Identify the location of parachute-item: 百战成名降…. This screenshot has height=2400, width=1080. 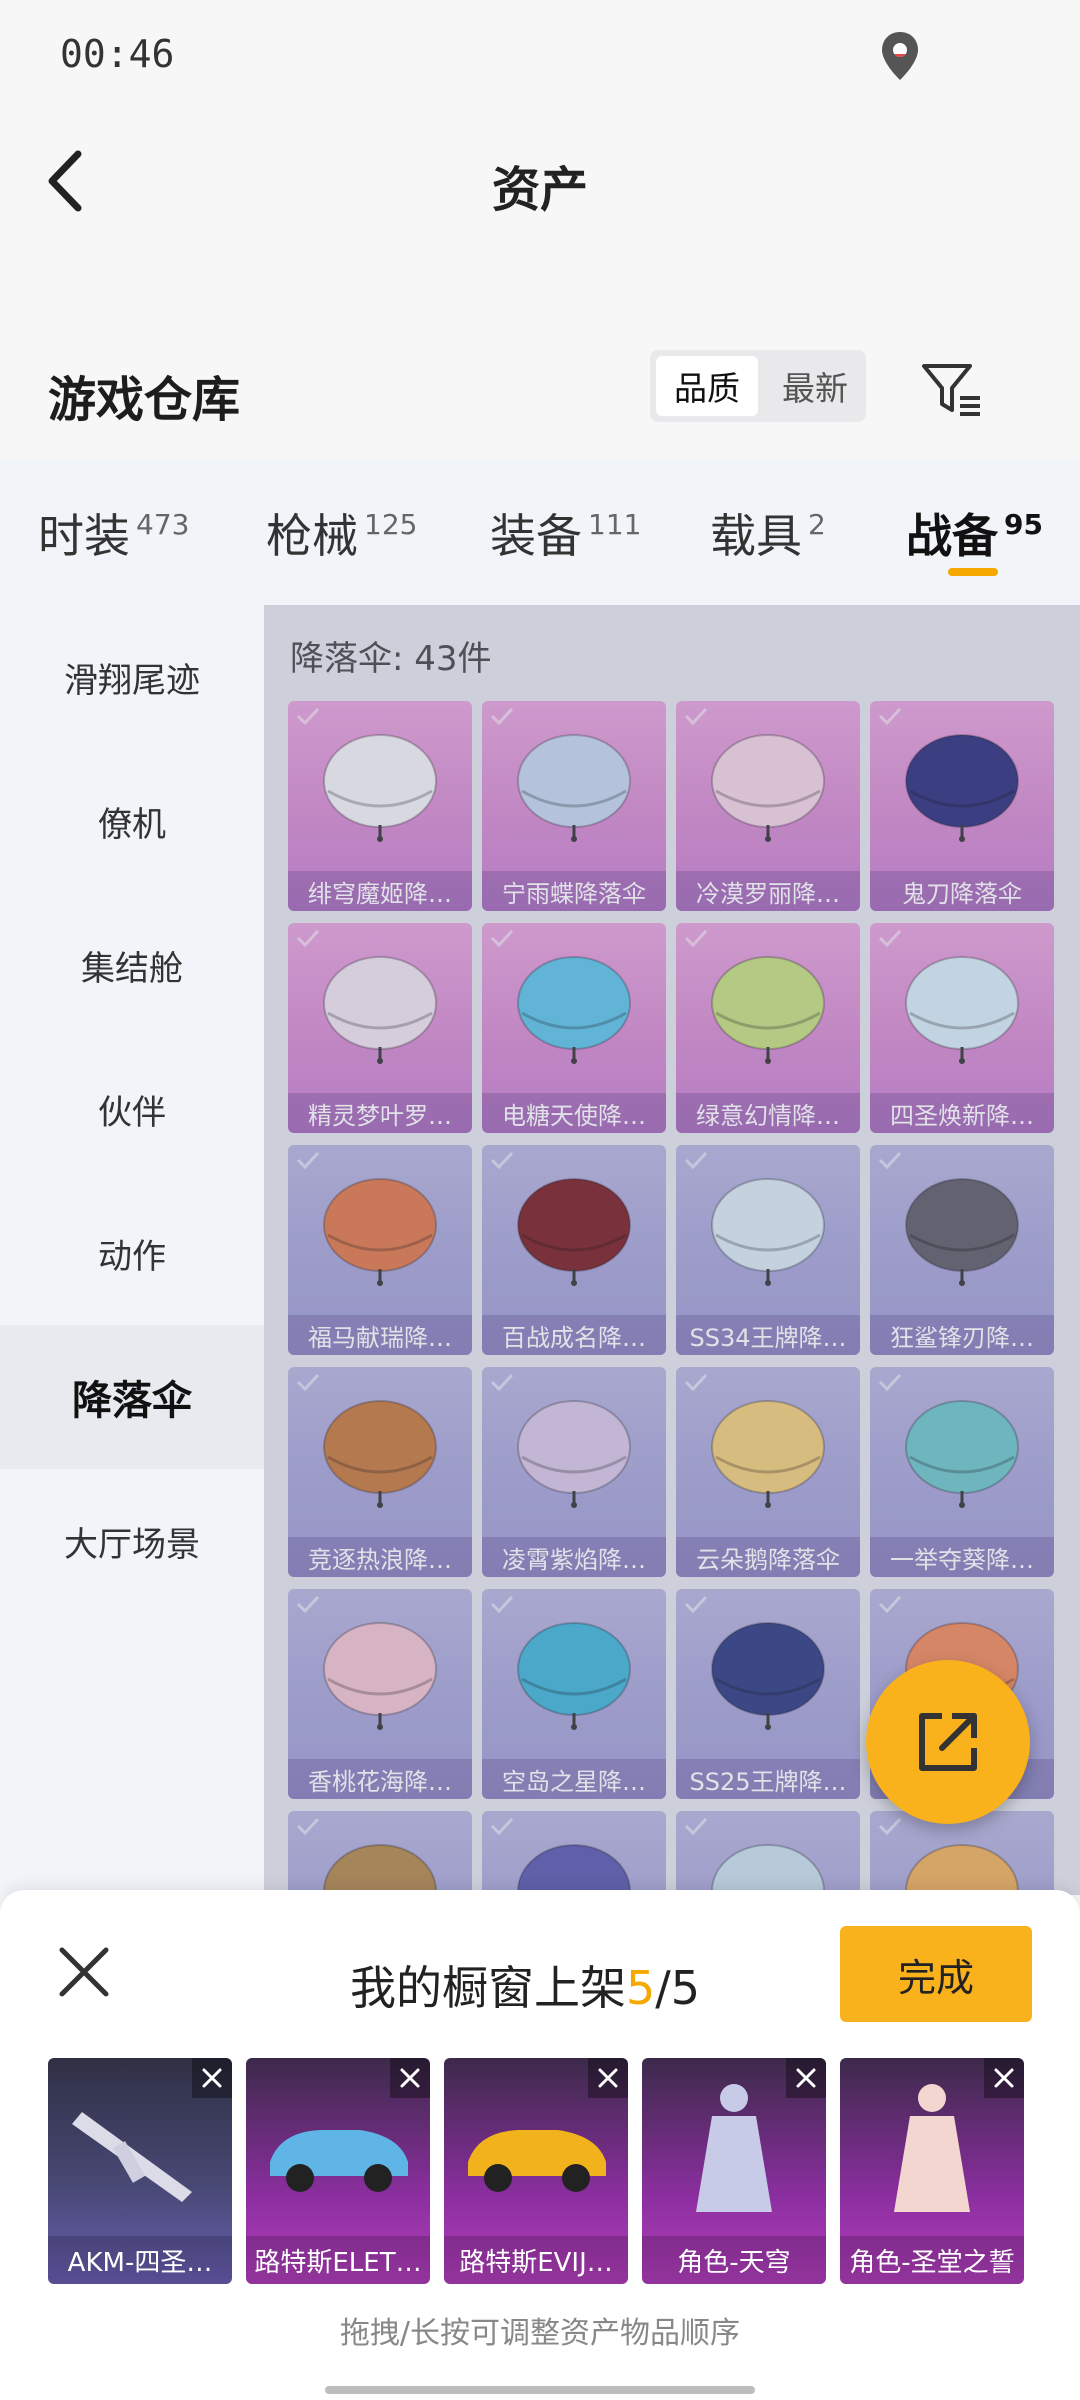
(574, 1250).